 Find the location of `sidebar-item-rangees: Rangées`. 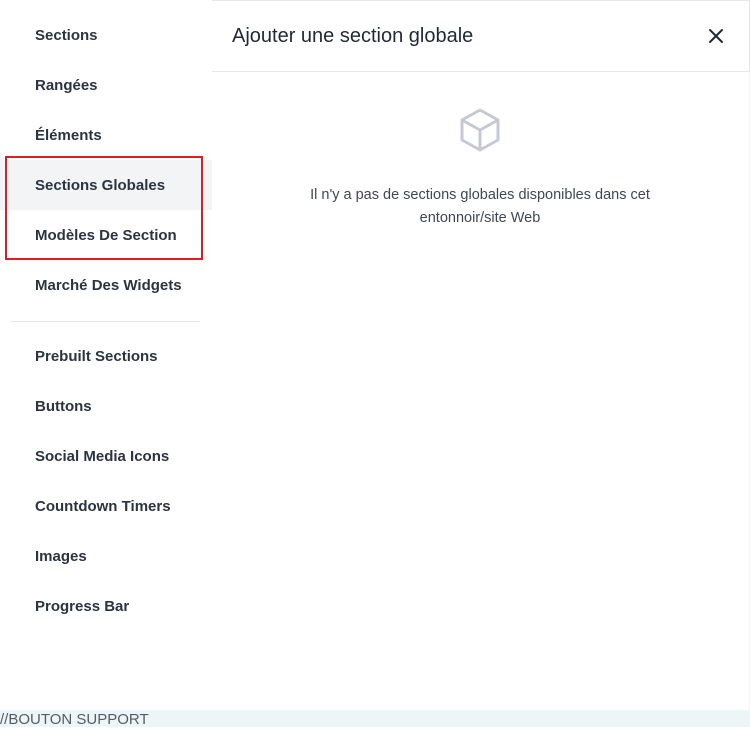

sidebar-item-rangees: Rangées is located at coordinates (106, 85).